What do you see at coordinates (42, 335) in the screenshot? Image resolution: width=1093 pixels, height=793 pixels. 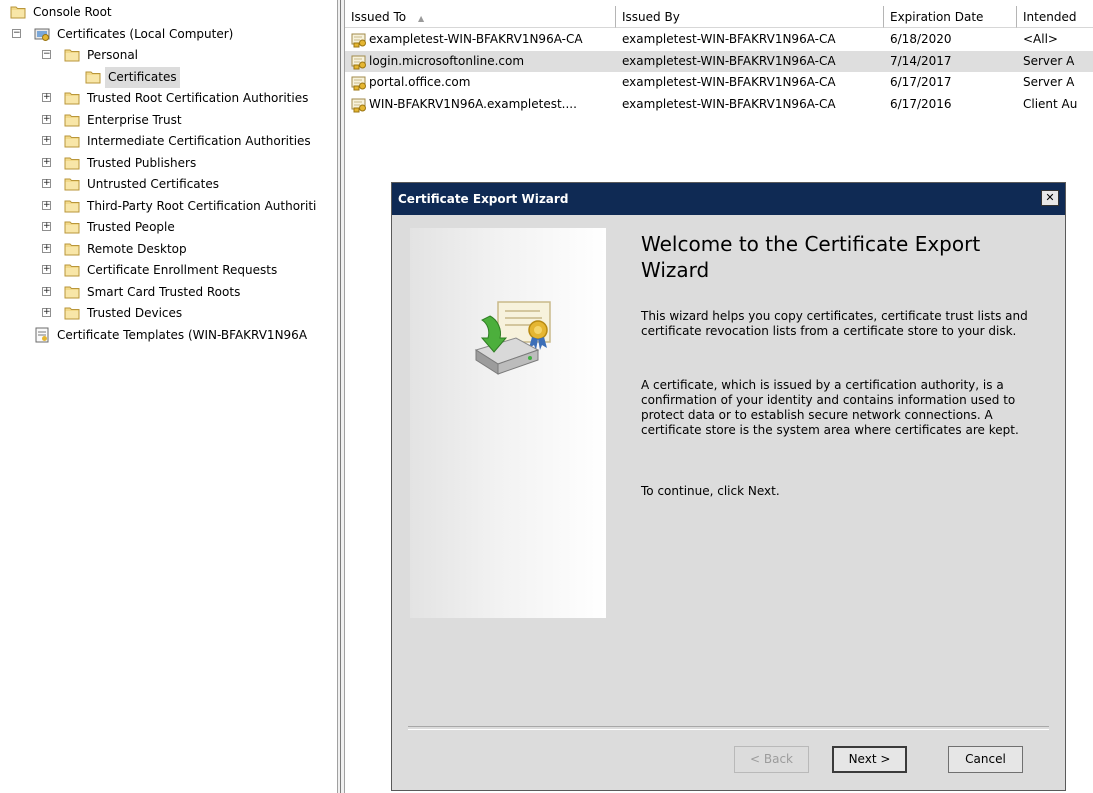 I see `certificate-template-icon` at bounding box center [42, 335].